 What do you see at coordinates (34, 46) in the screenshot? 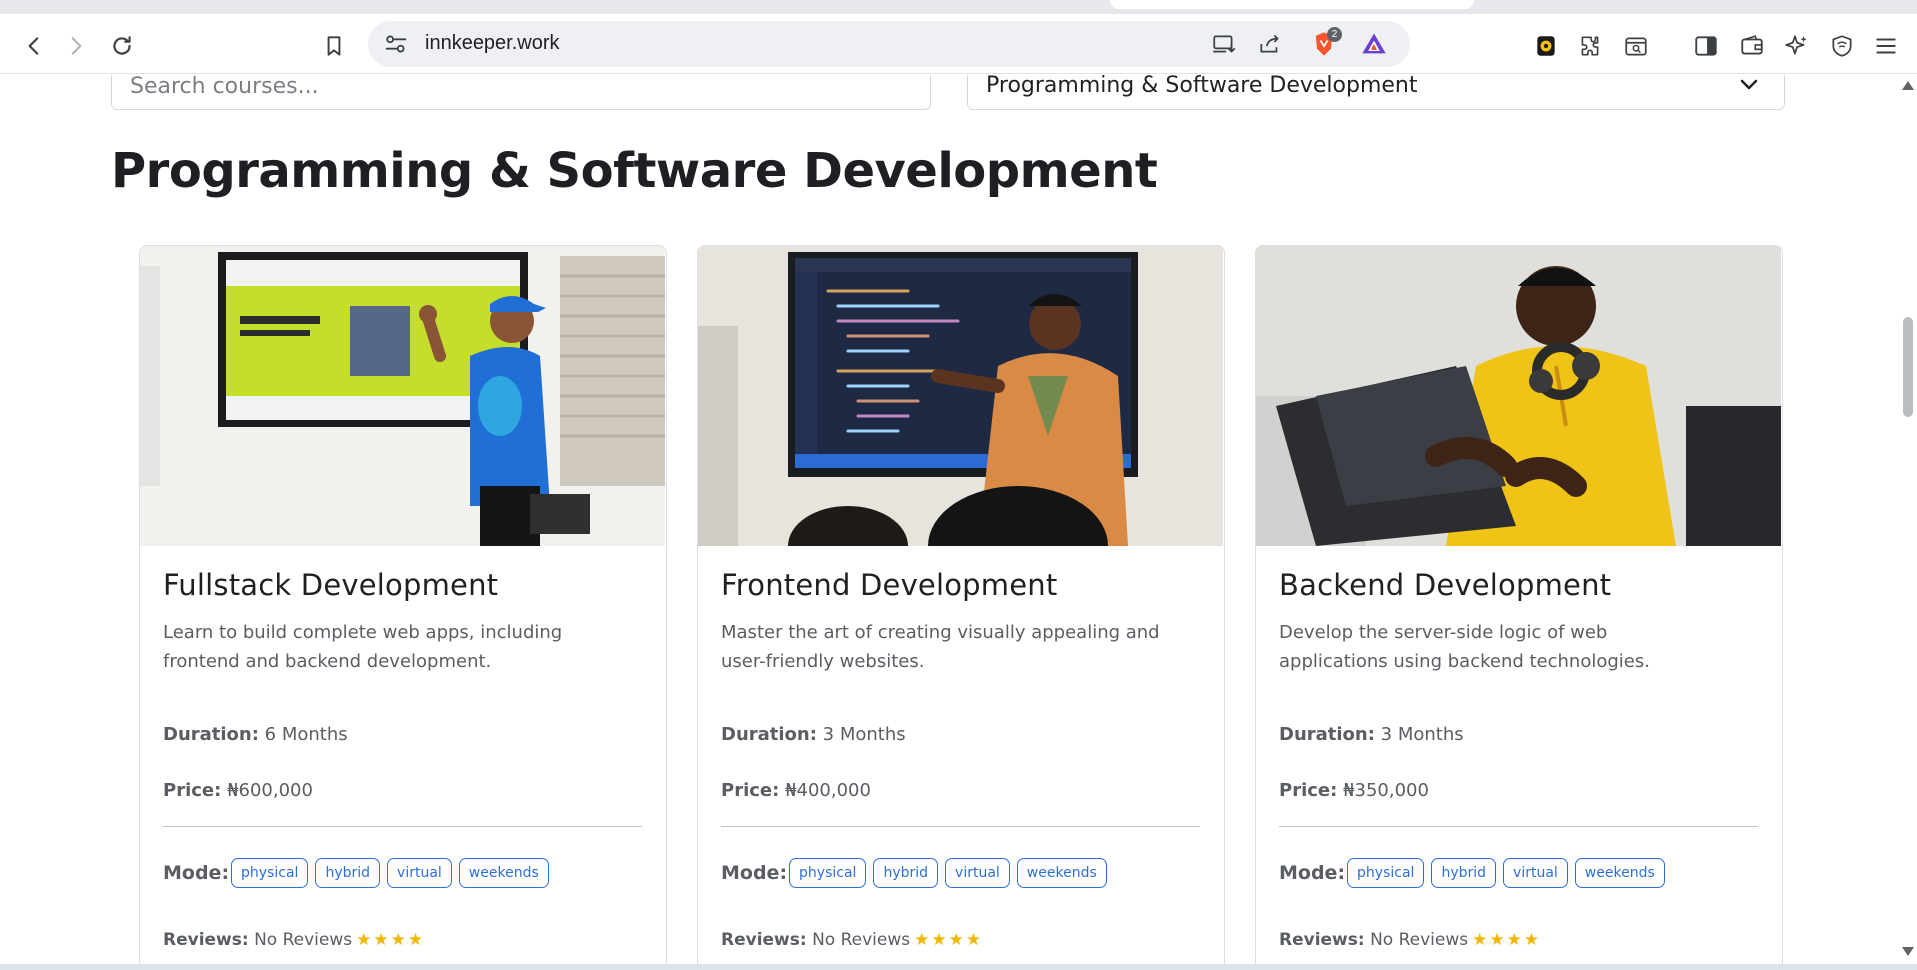
I see `back-arrow-icon` at bounding box center [34, 46].